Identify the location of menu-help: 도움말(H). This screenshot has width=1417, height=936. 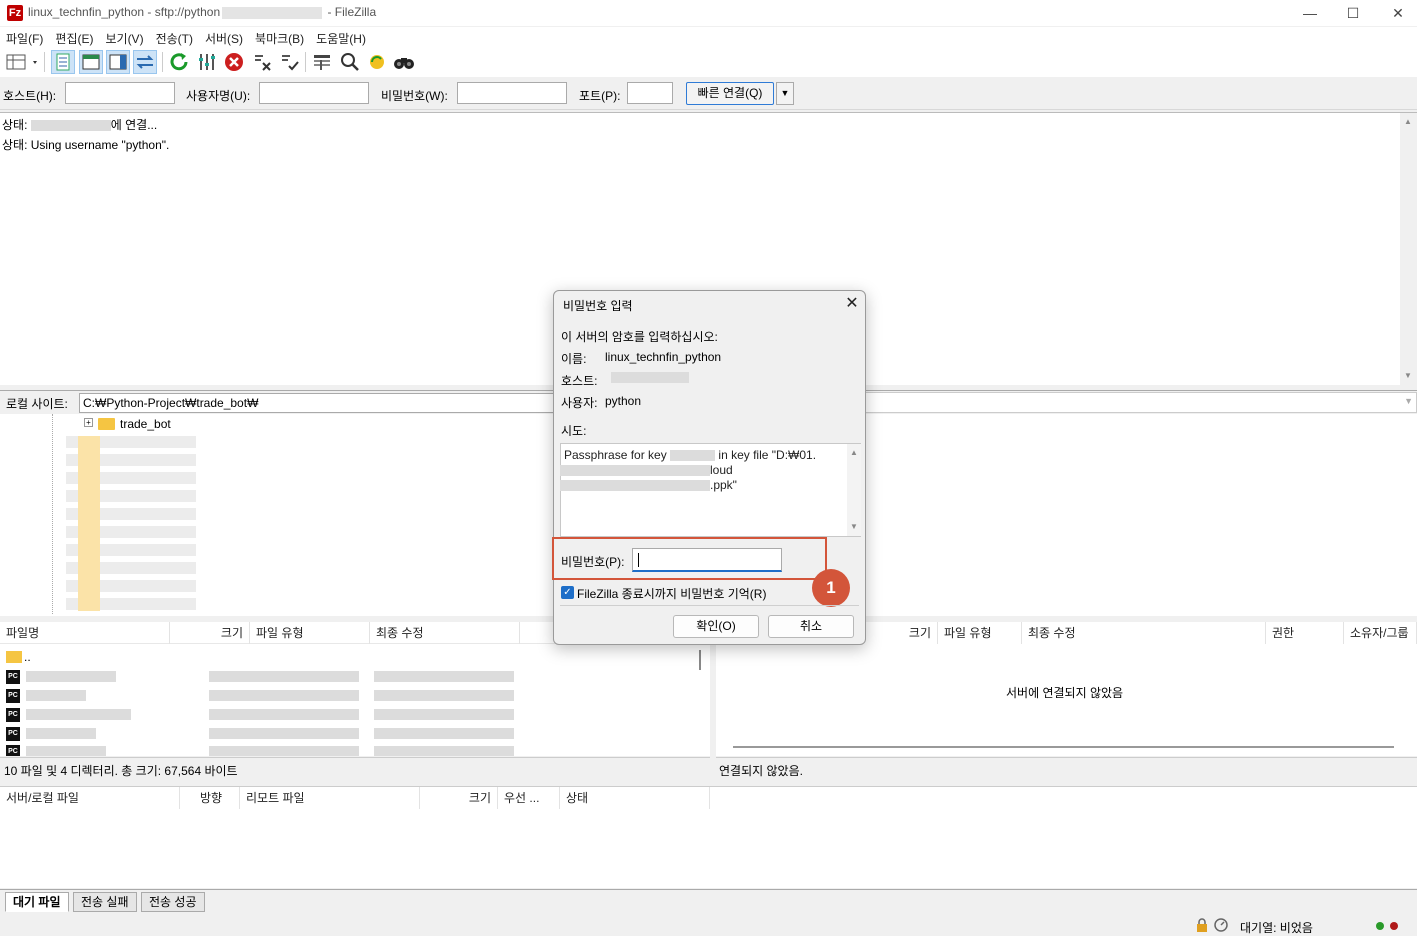
(341, 37).